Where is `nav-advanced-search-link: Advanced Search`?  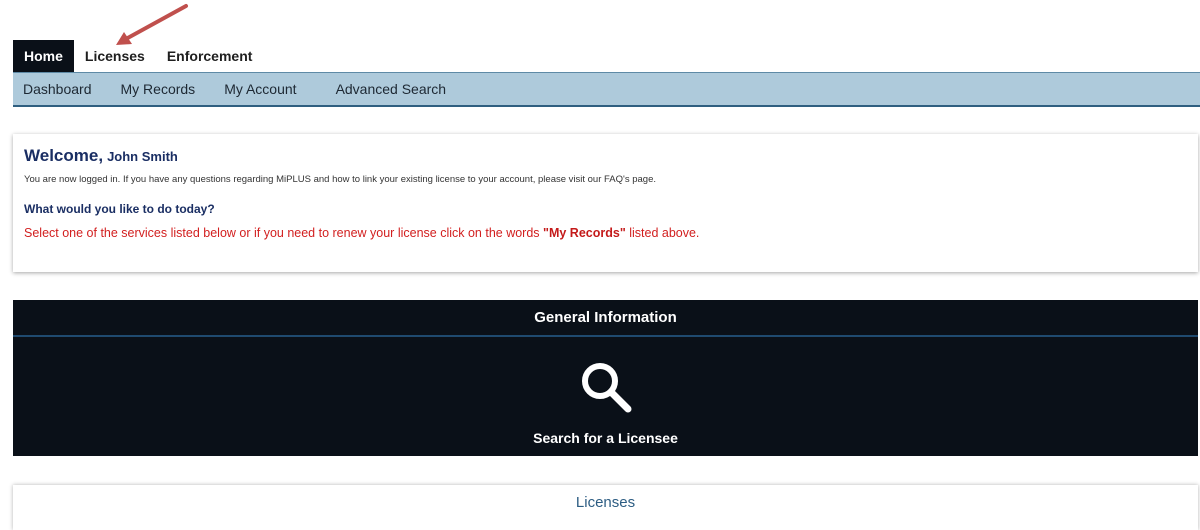
nav-advanced-search-link: Advanced Search is located at coordinates (391, 89).